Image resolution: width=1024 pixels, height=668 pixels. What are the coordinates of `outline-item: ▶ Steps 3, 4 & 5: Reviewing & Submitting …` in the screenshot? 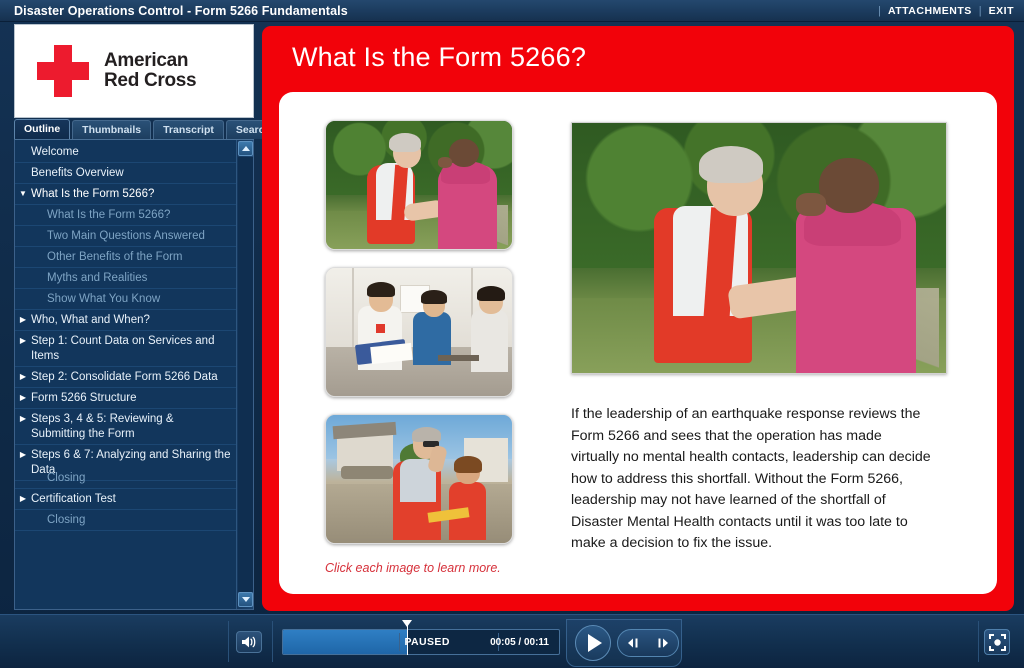 It's located at (126, 427).